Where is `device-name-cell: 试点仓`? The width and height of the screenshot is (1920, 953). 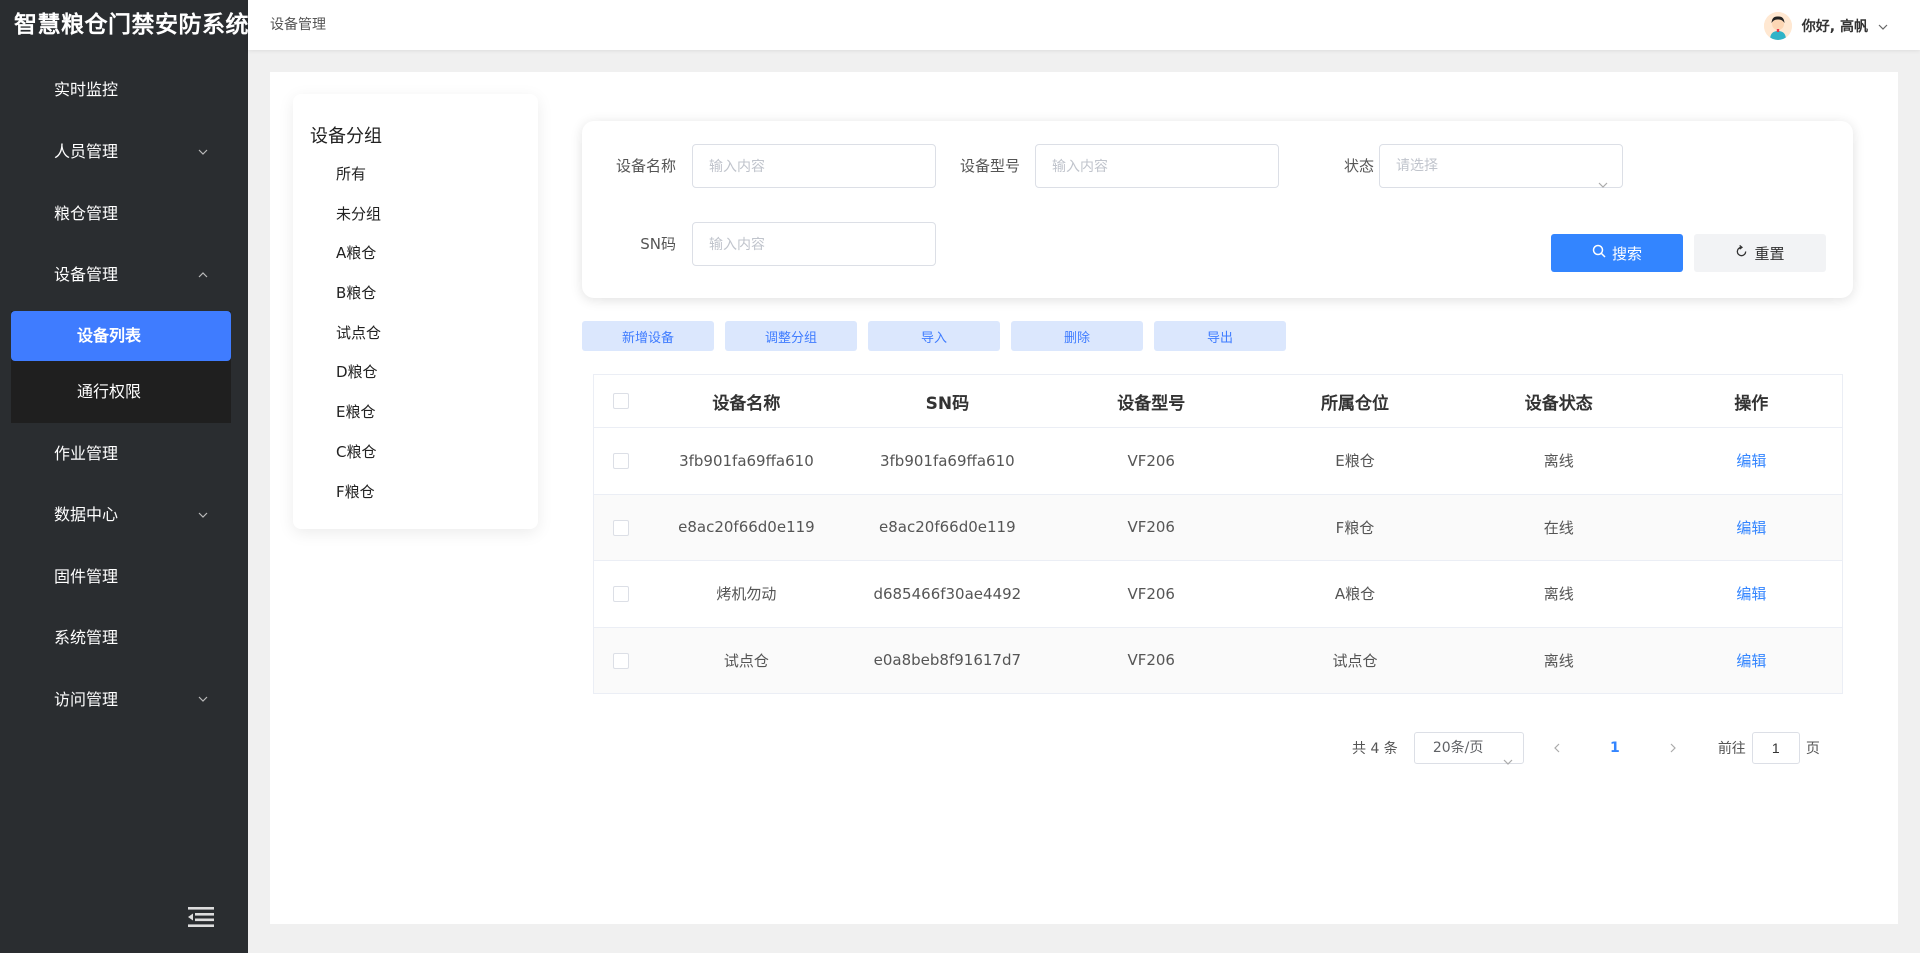 device-name-cell: 试点仓 is located at coordinates (746, 660).